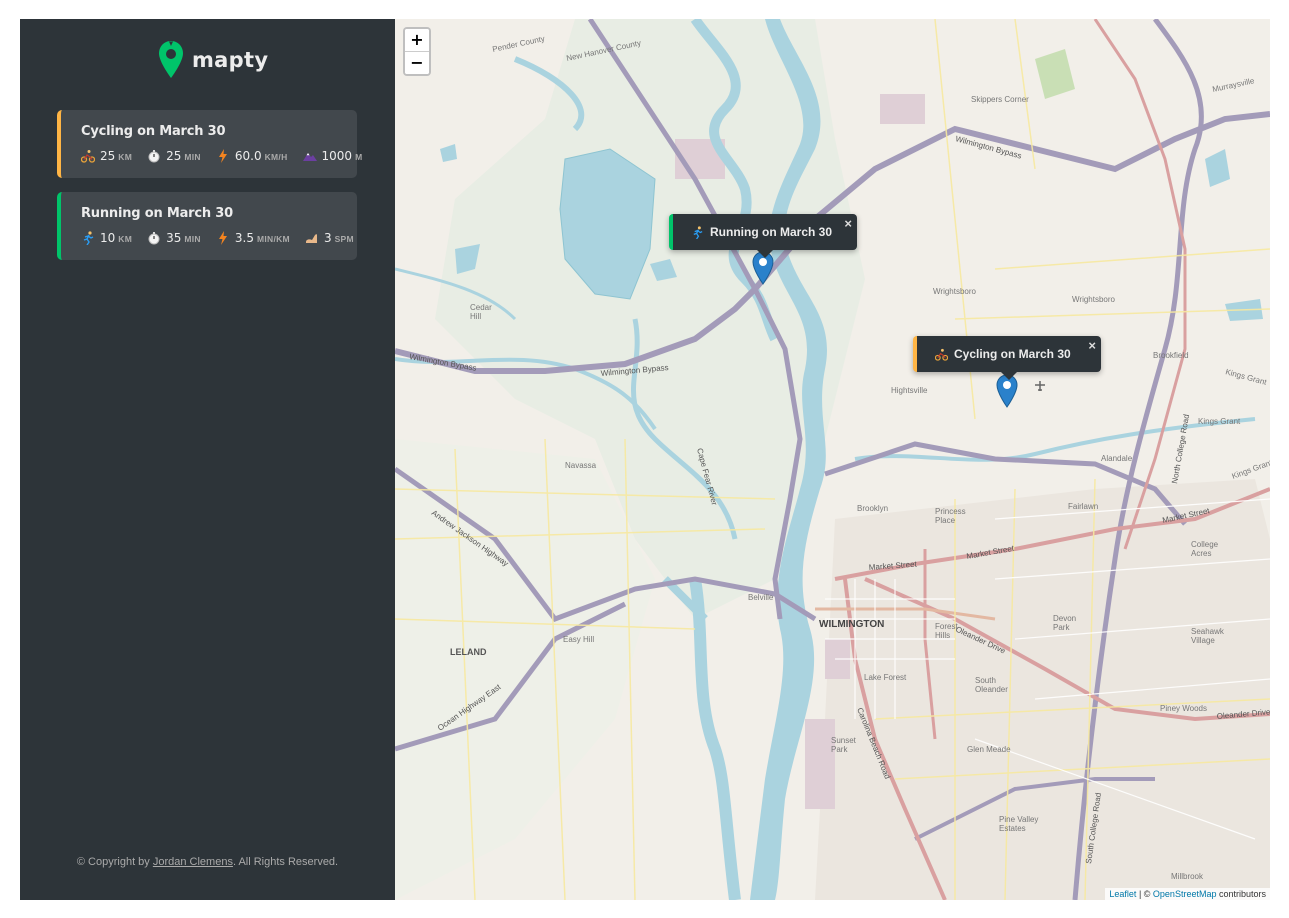  Describe the element at coordinates (1219, 421) in the screenshot. I see `map-label: Kings Grant` at that location.